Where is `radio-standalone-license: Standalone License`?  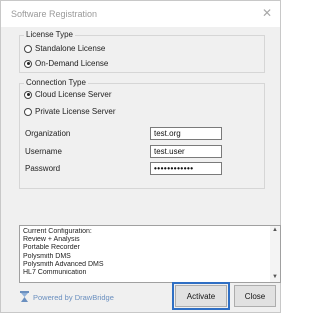 radio-standalone-license: Standalone License is located at coordinates (64, 48).